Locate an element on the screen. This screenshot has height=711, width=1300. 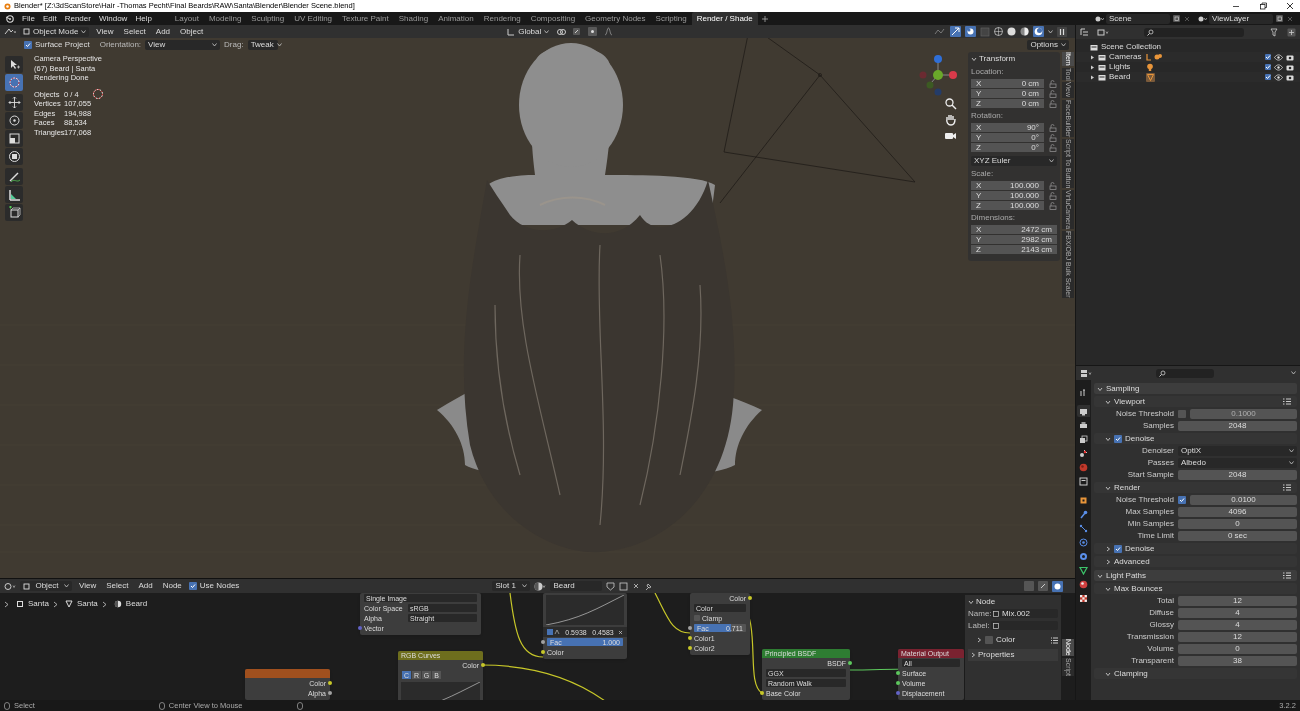
number-field: 38 is located at coordinates (1237, 661).